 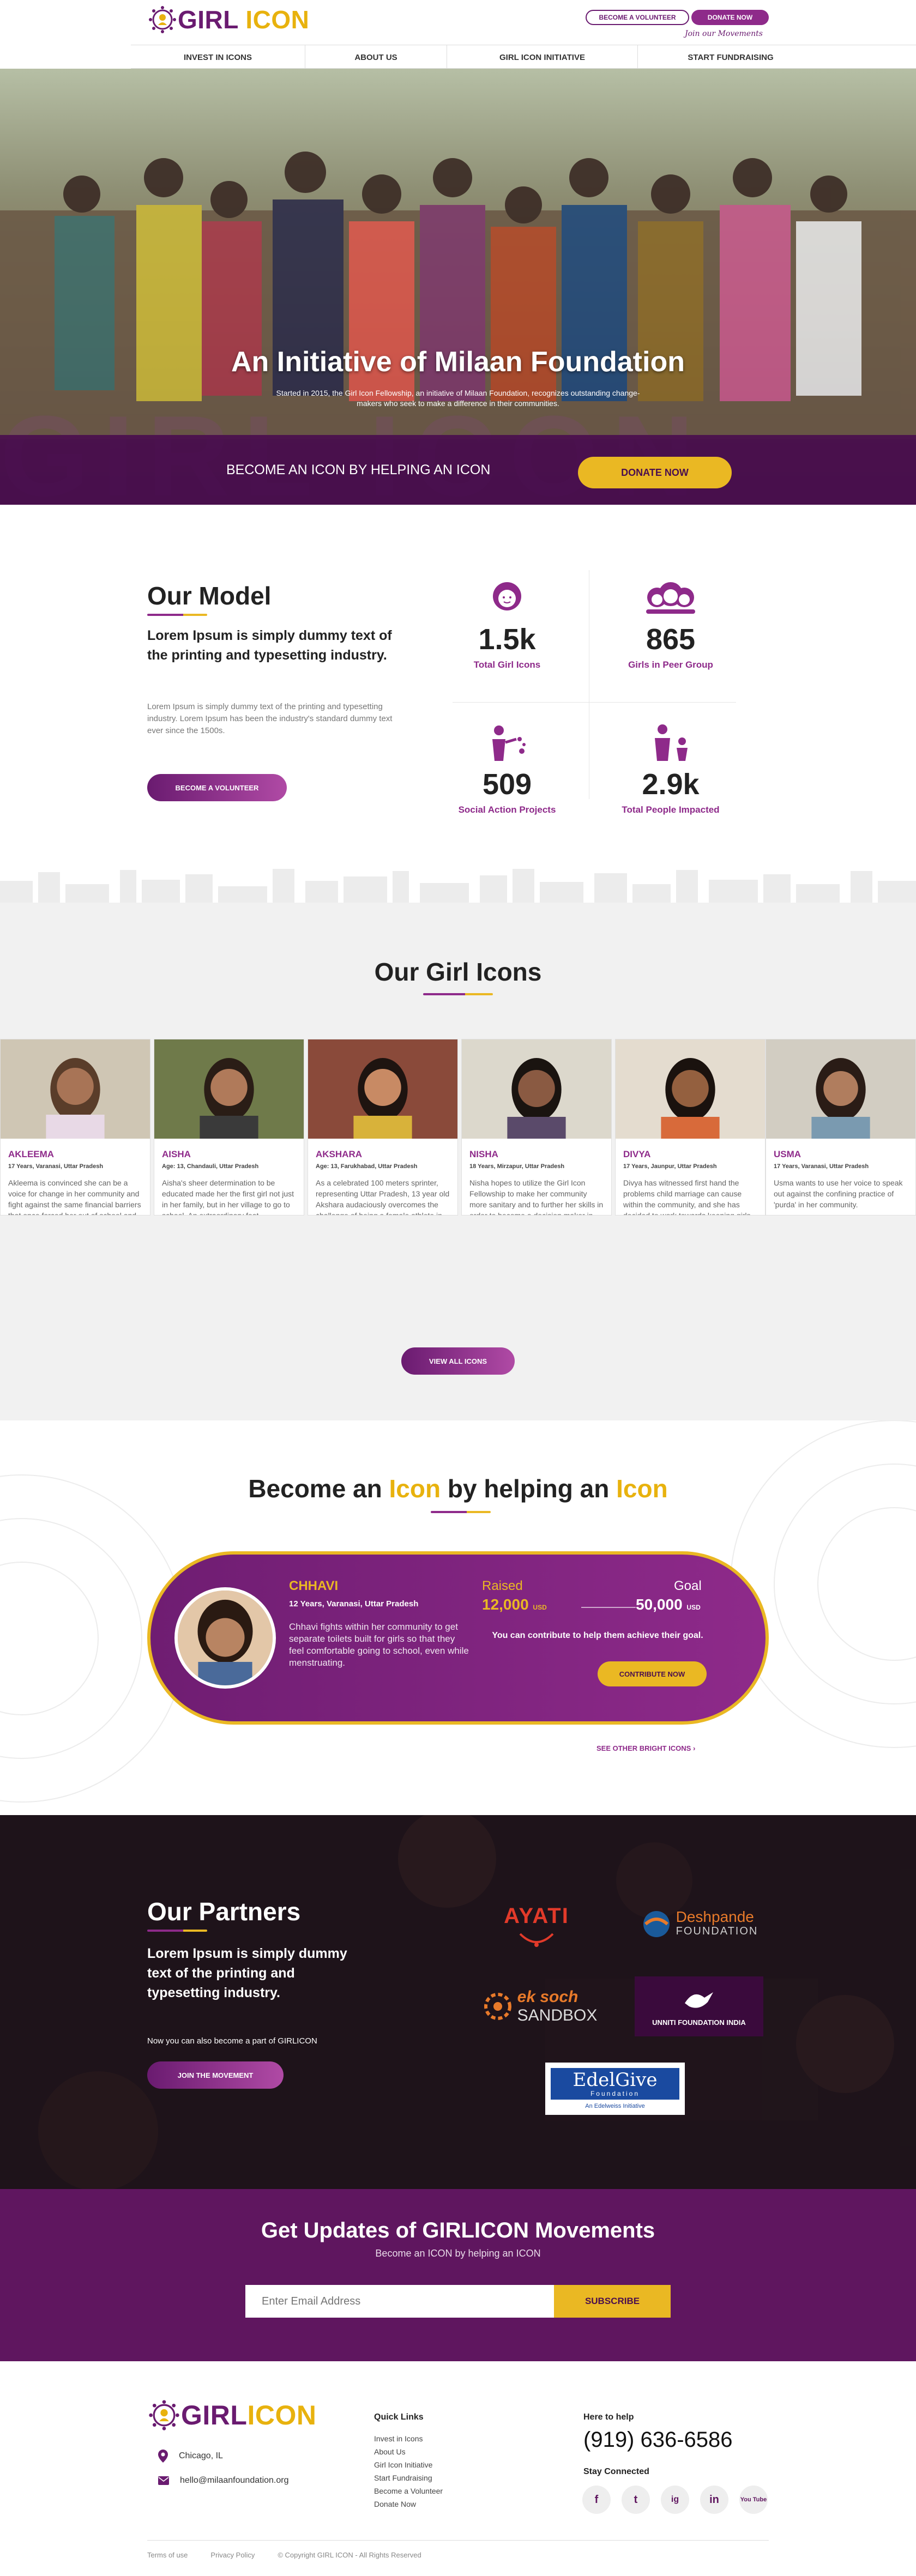 What do you see at coordinates (671, 810) in the screenshot?
I see `stat-label: Total People Impacted` at bounding box center [671, 810].